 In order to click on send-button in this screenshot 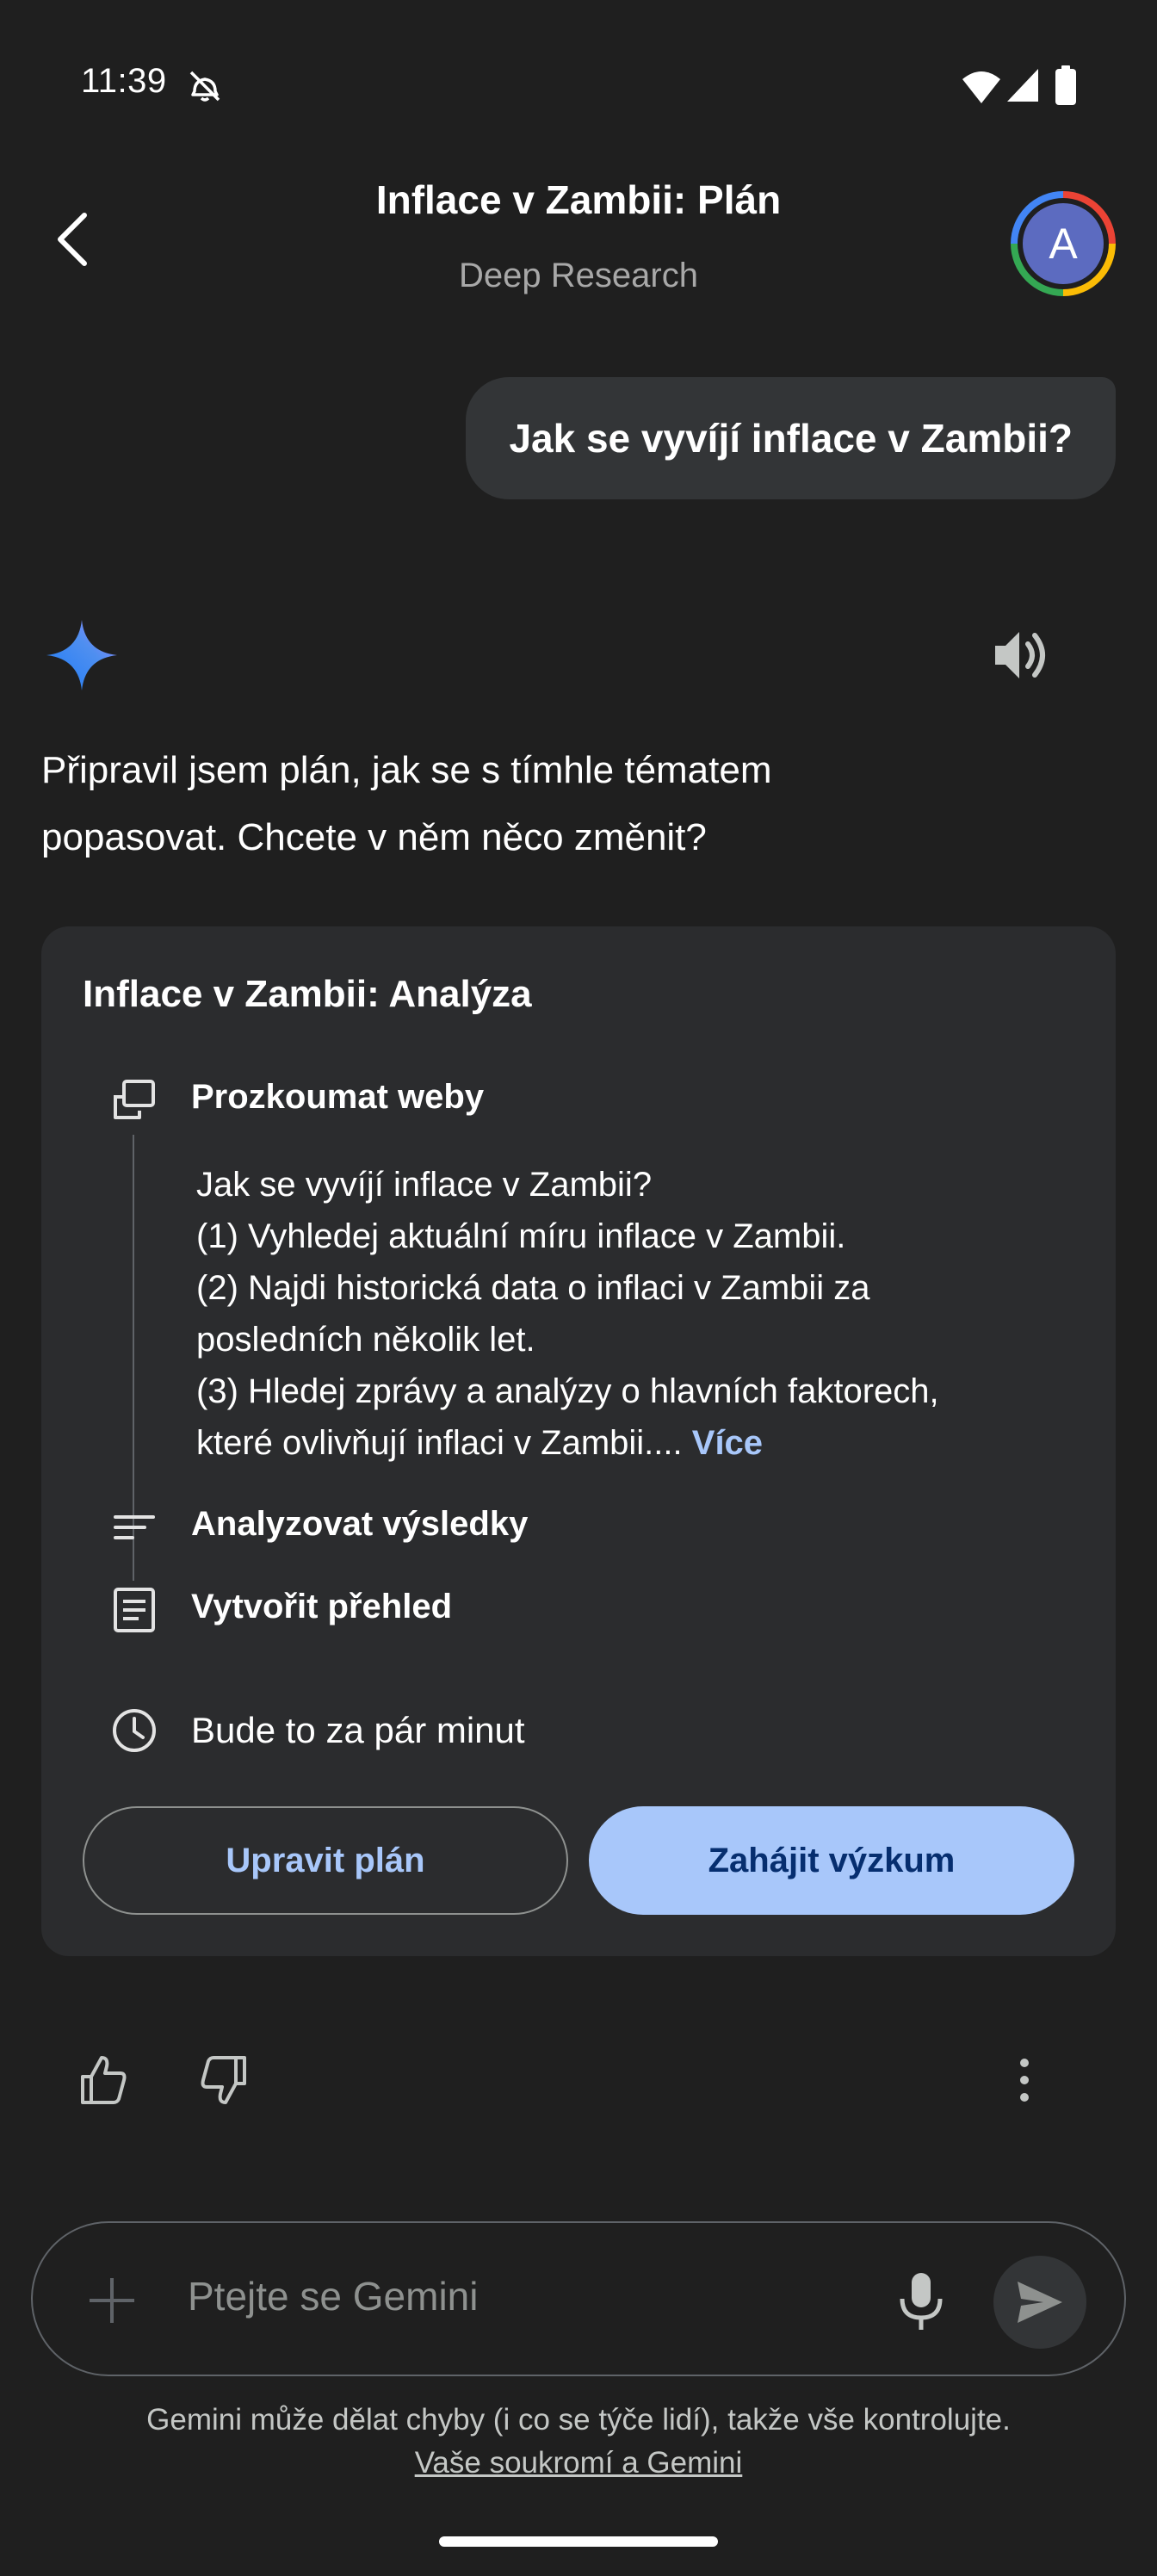, I will do `click(1039, 2302)`.